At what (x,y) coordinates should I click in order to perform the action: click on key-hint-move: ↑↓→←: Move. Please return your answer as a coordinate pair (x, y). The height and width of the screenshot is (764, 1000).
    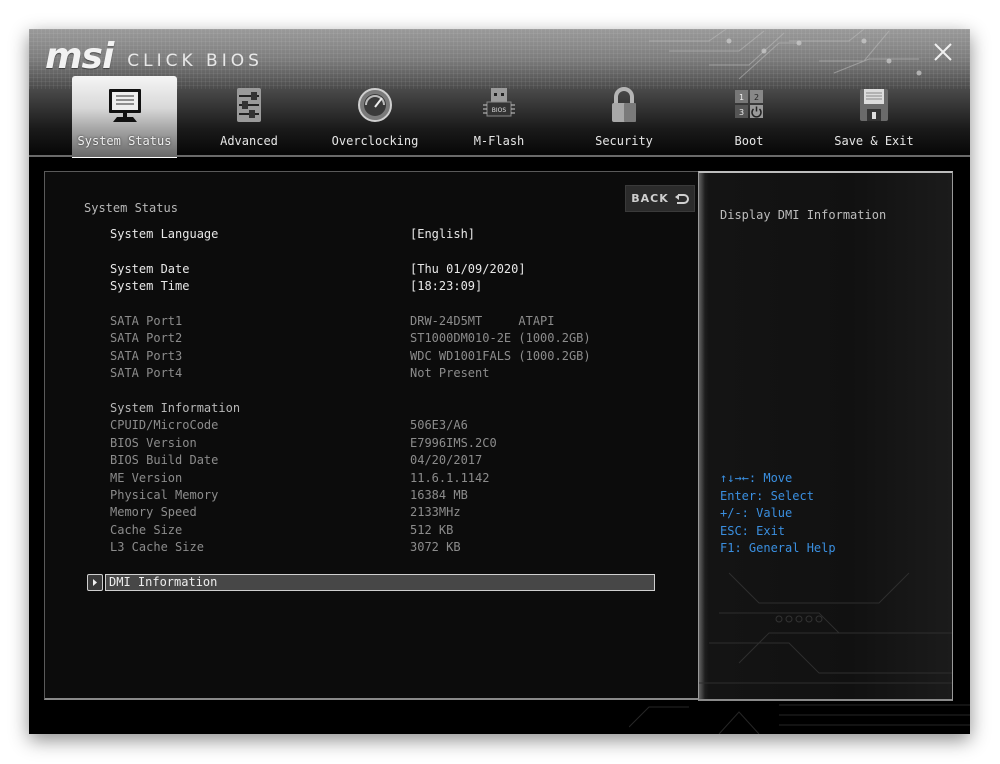
    Looking at the image, I should click on (756, 478).